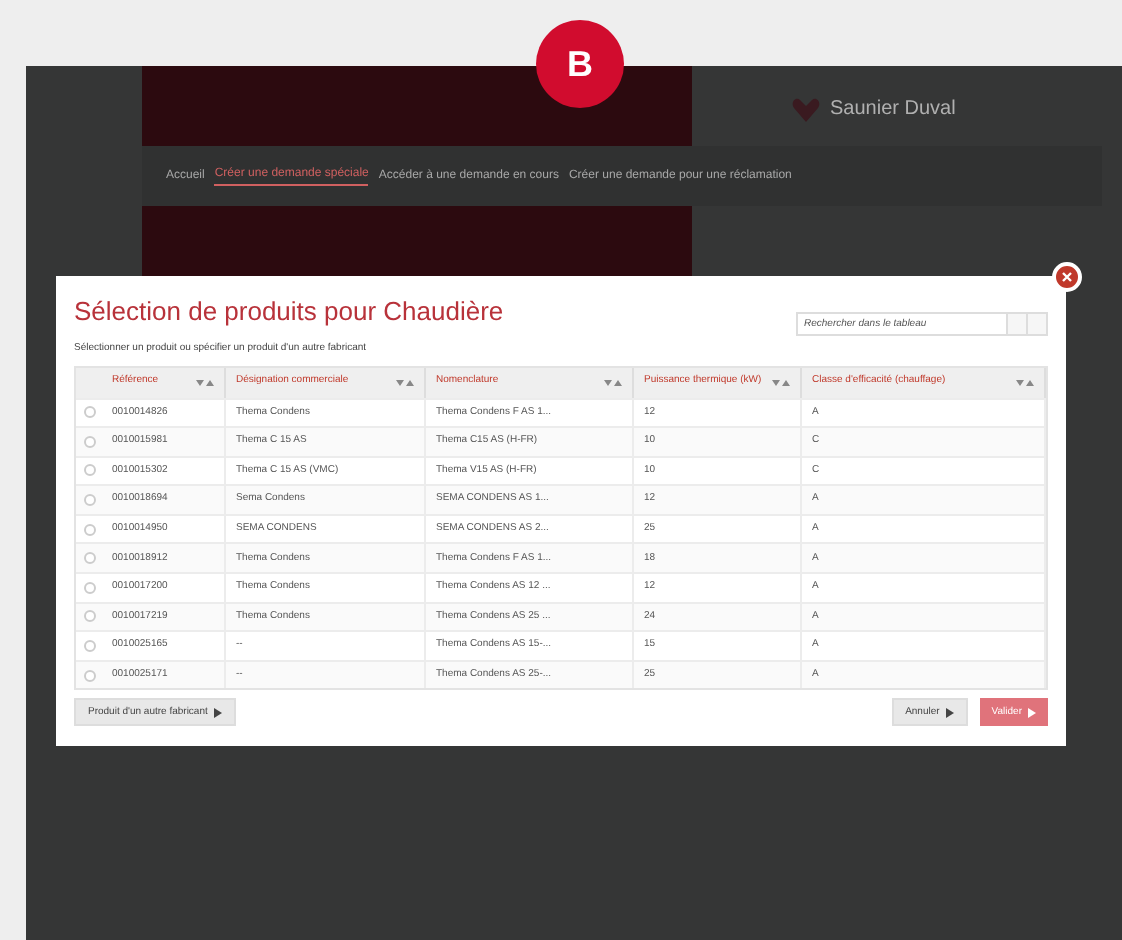 The width and height of the screenshot is (1122, 940). I want to click on close-icon, so click(1067, 277).